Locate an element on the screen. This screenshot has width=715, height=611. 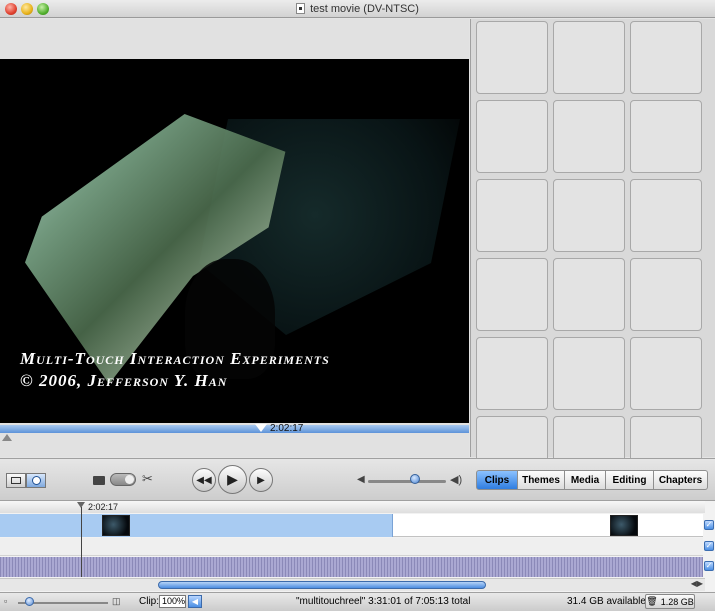
selected-clip-region is located at coordinates (196, 525).